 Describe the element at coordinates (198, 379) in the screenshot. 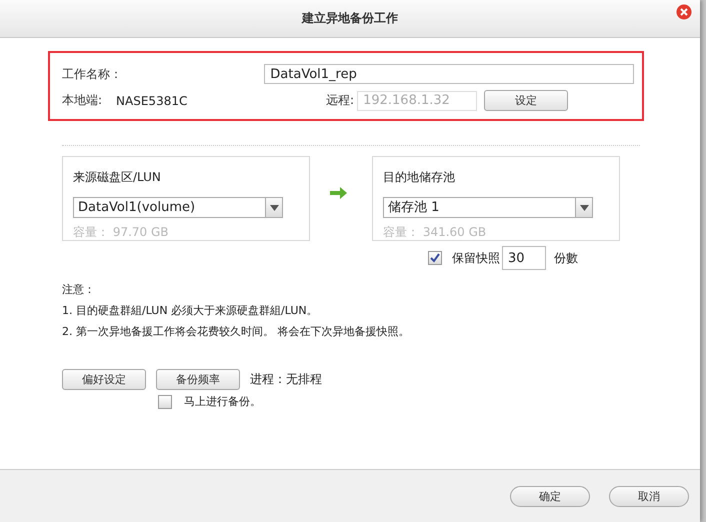

I see `action-button: 备份频率` at that location.